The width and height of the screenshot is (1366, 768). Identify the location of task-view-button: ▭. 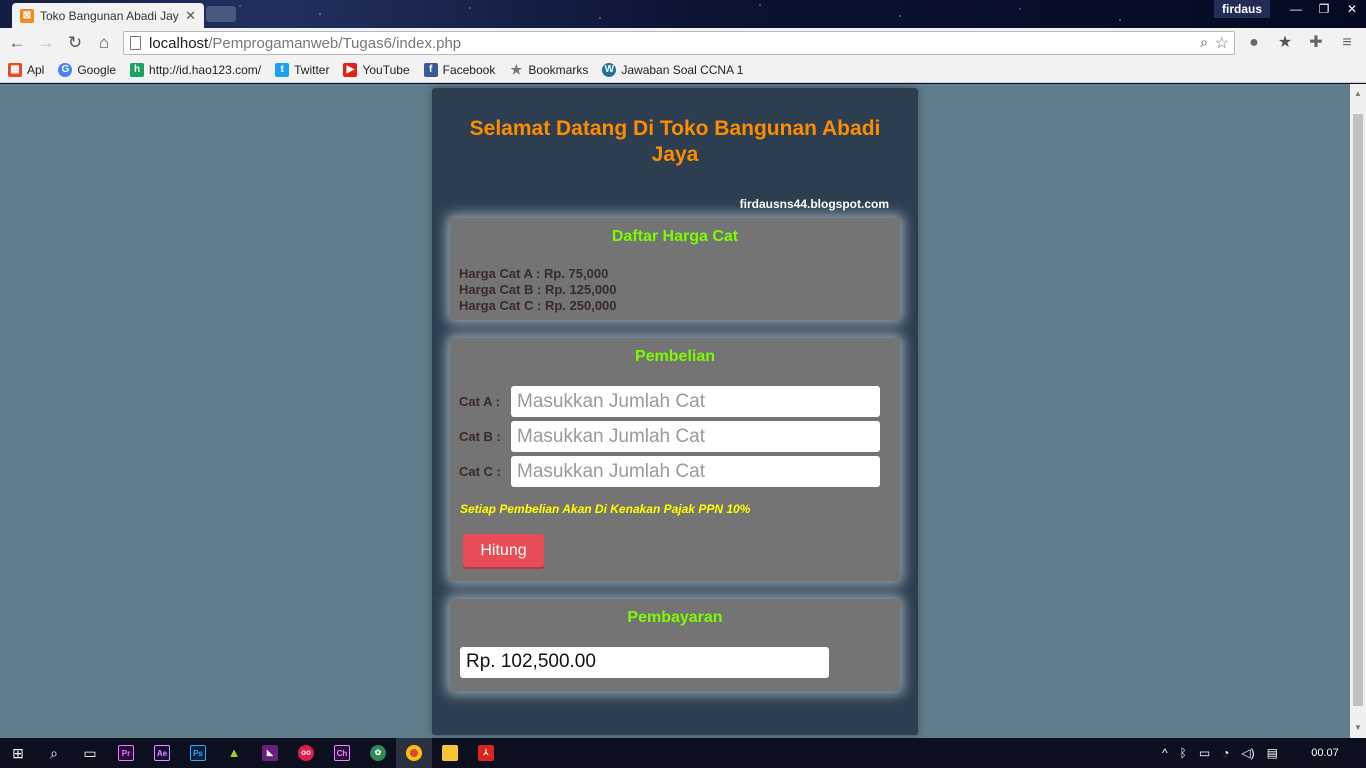
(90, 753).